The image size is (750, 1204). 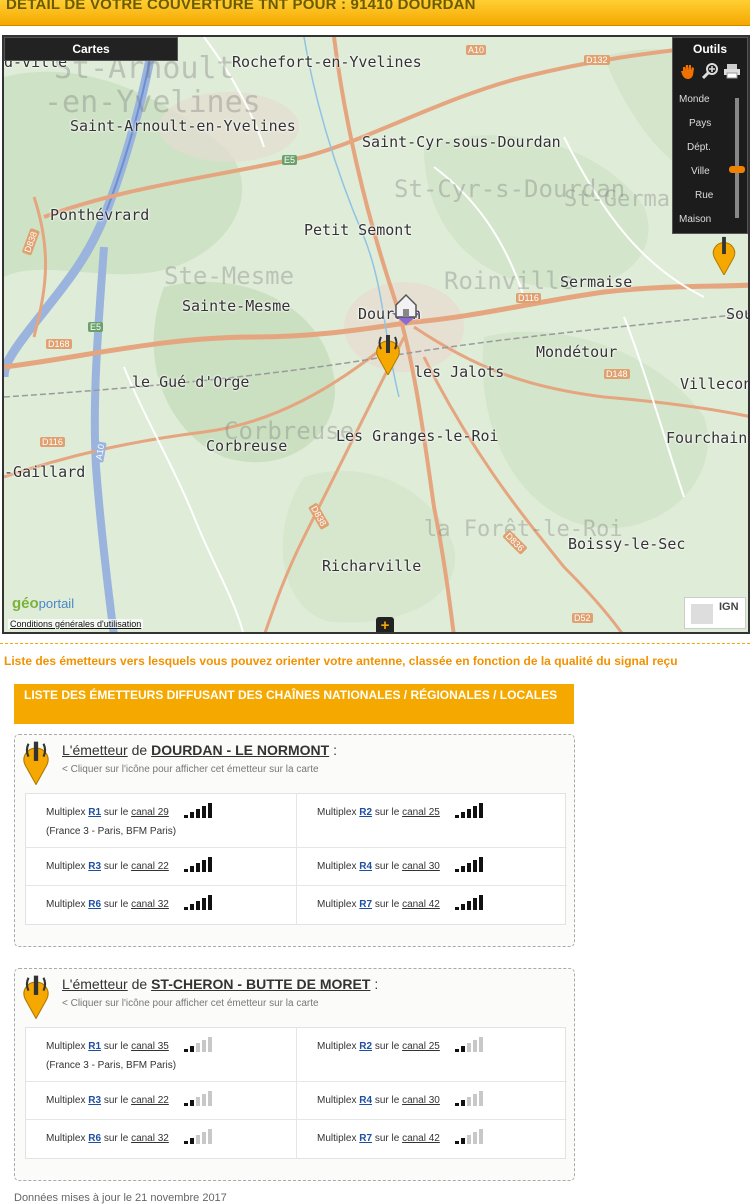 I want to click on map-place-label: Villeconi, so click(x=714, y=384).